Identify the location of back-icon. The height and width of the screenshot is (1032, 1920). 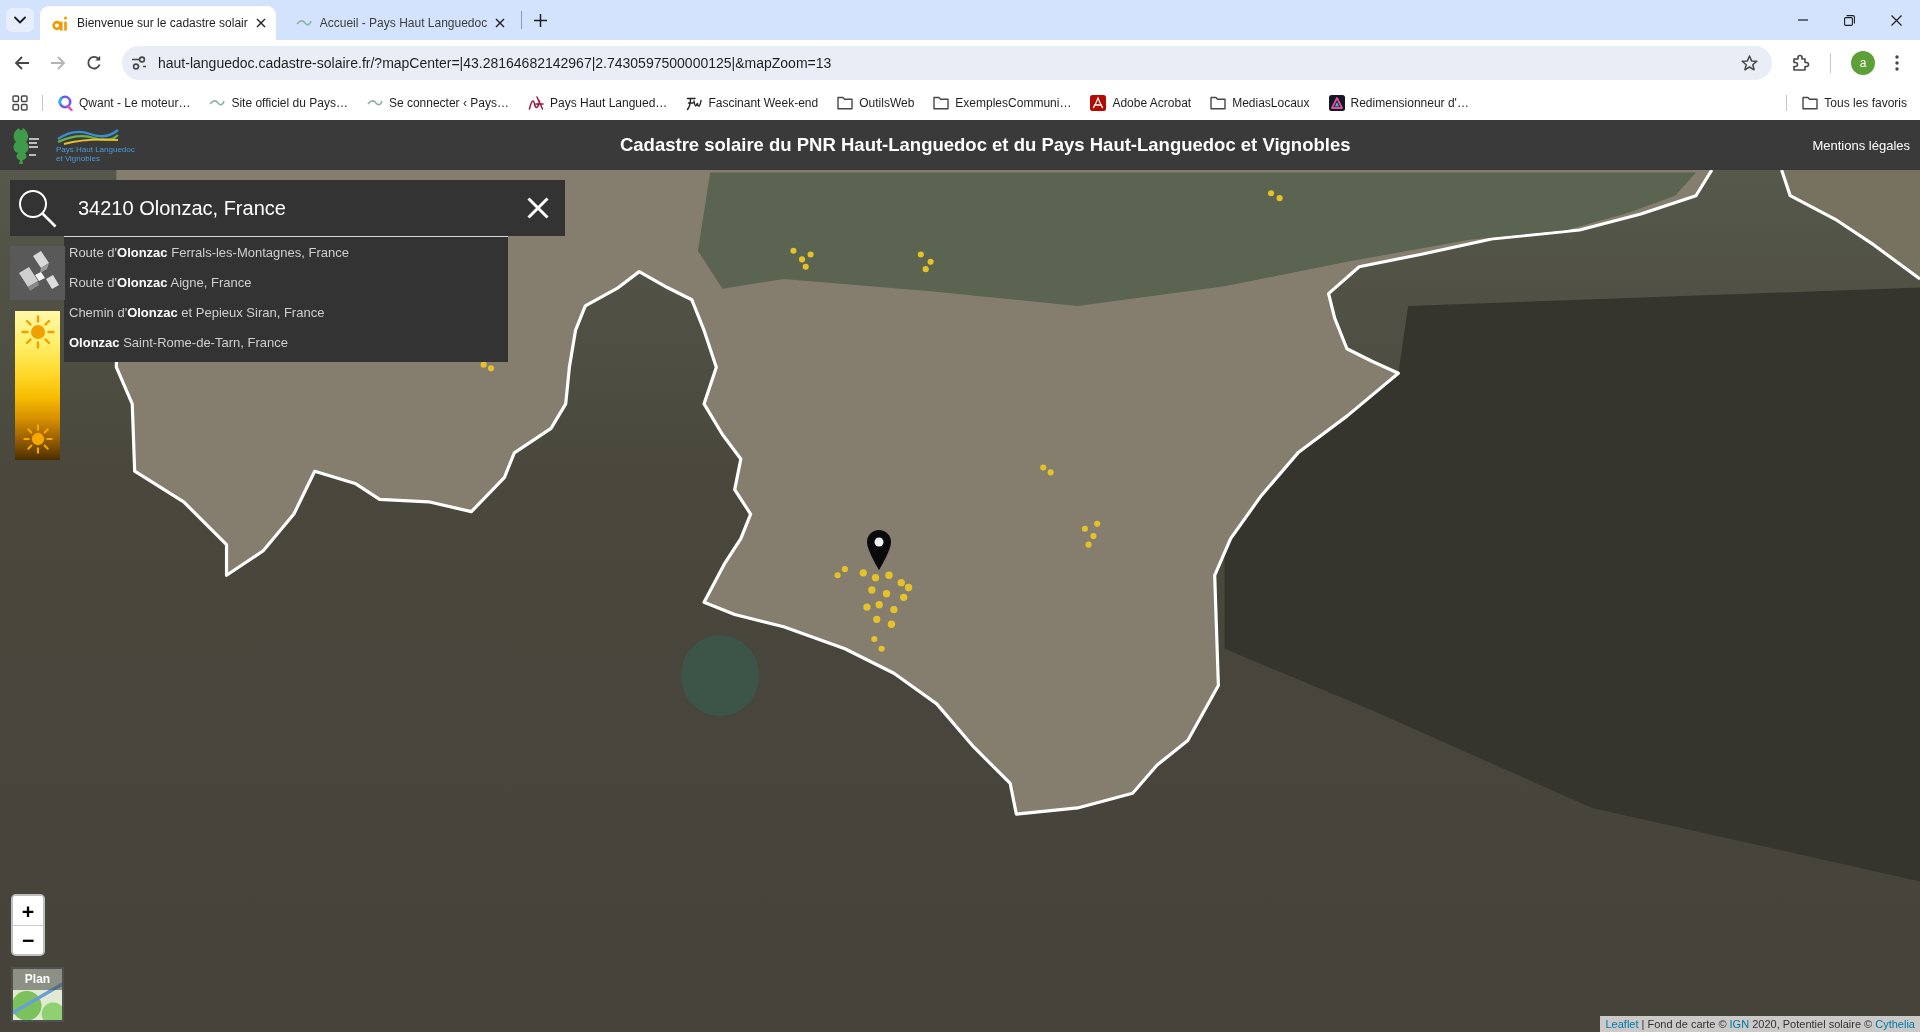
(22, 62).